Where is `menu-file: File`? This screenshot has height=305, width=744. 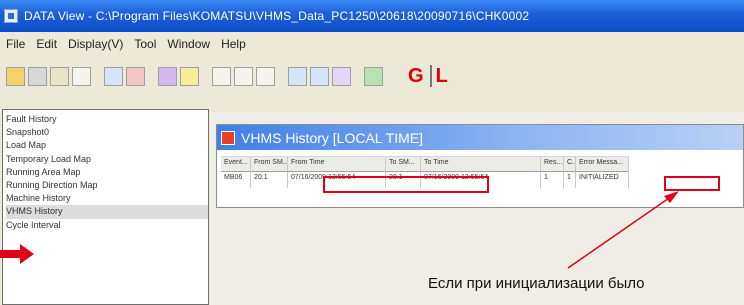 menu-file: File is located at coordinates (15, 44).